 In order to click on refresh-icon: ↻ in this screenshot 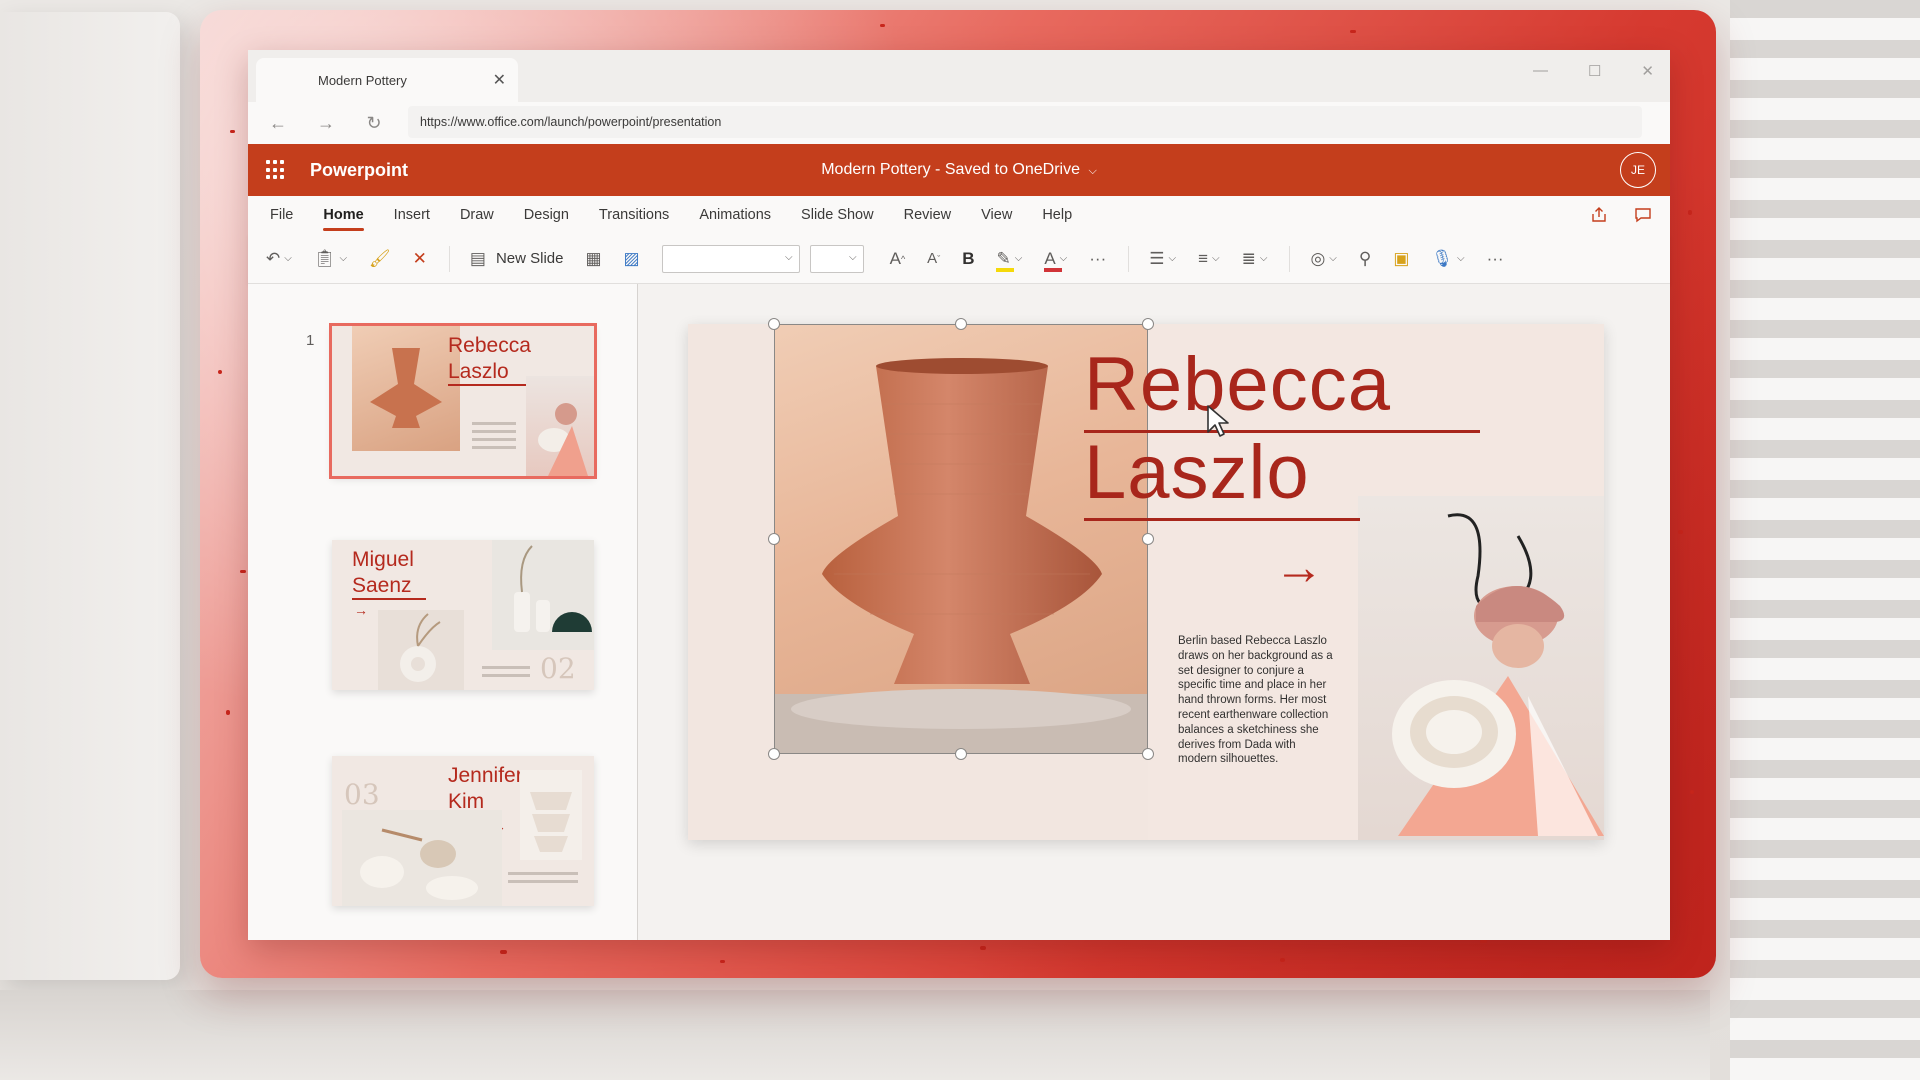, I will do `click(374, 123)`.